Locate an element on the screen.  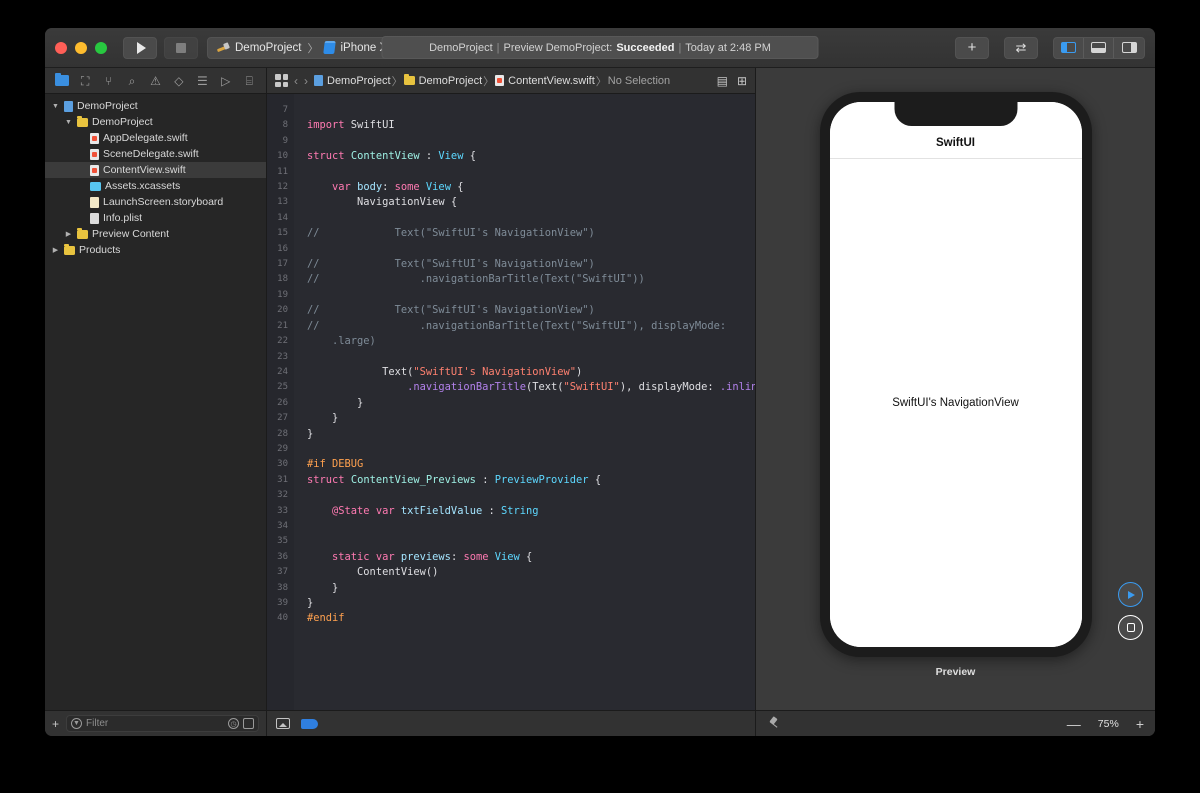
add-file-button: + is located at coordinates (55, 724).